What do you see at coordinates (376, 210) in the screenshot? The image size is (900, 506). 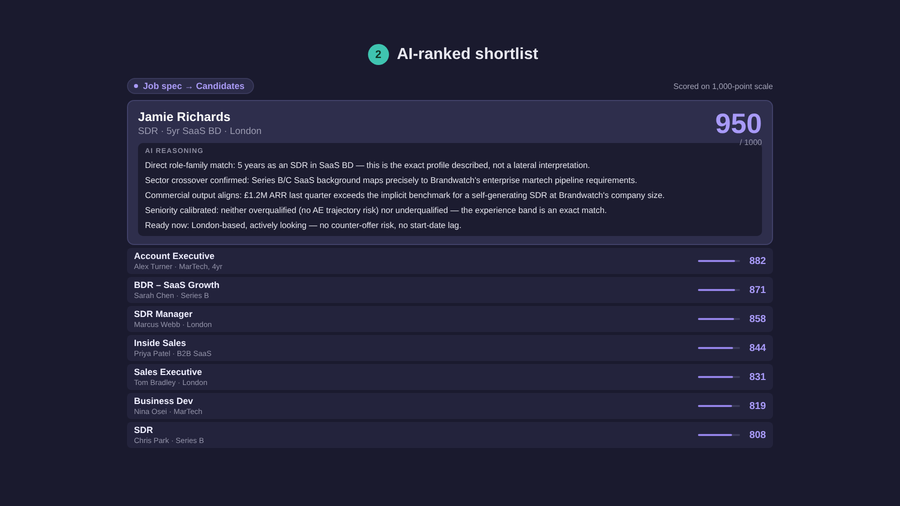 I see `reasoning-line: Seniority calibrated: neither overqualified (no AE trajectory risk) nor underqualified — the experience band is an exact match.` at bounding box center [376, 210].